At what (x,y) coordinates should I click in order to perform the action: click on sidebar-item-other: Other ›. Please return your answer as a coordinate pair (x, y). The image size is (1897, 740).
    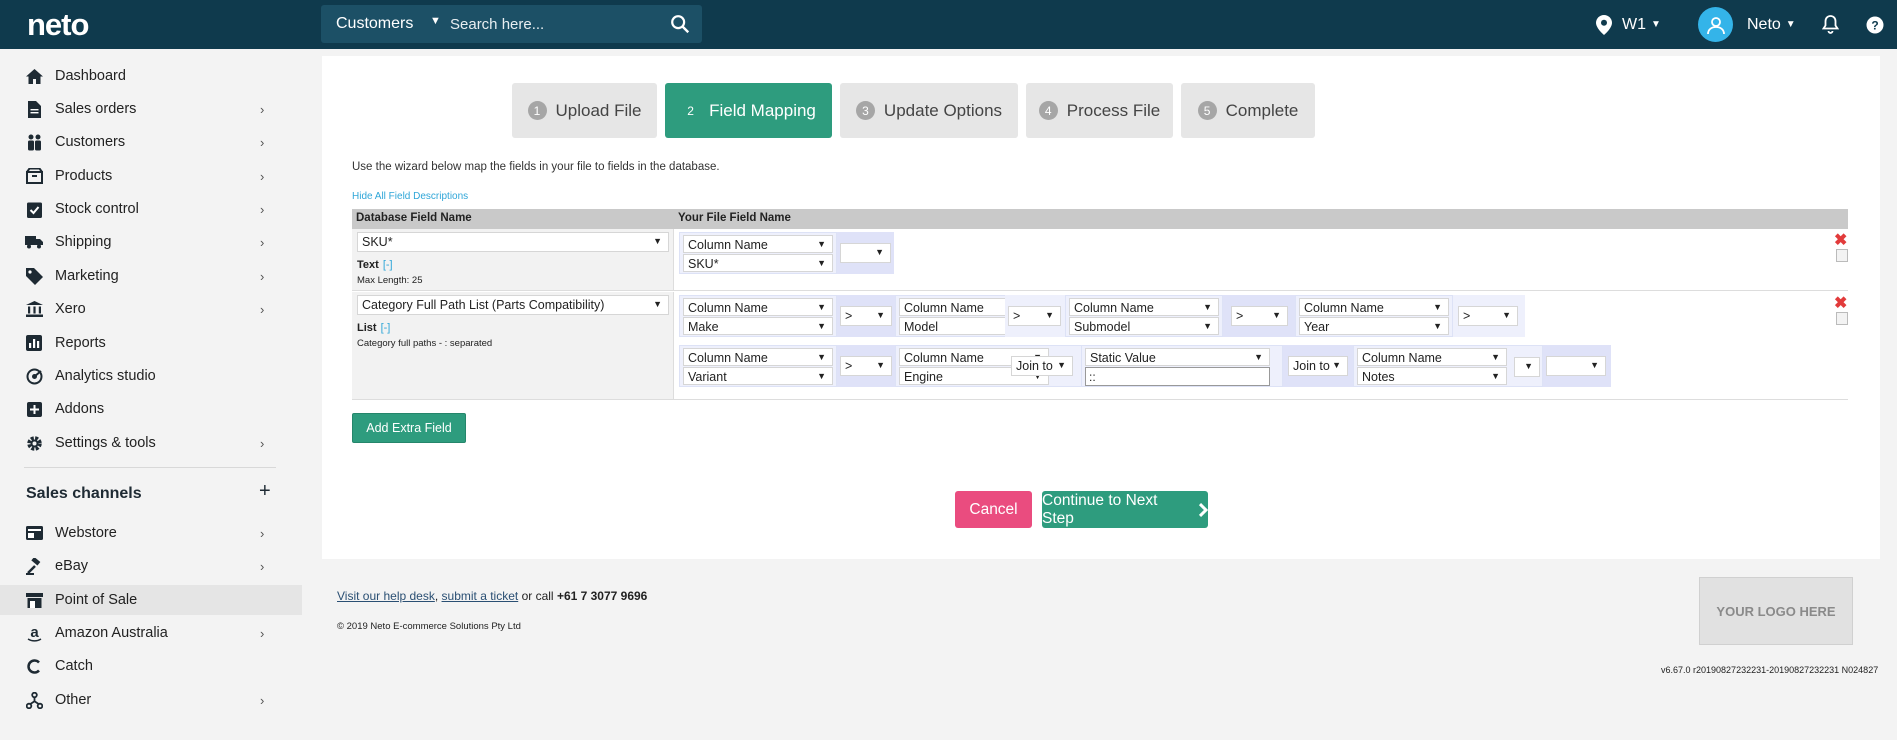
    Looking at the image, I should click on (151, 700).